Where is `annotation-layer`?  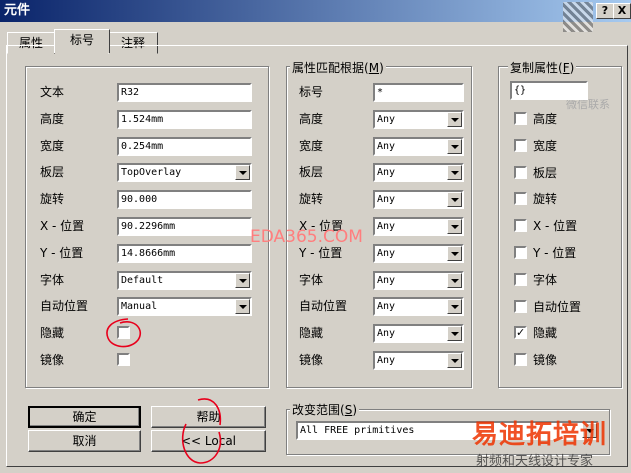
annotation-layer is located at coordinates (164, 391).